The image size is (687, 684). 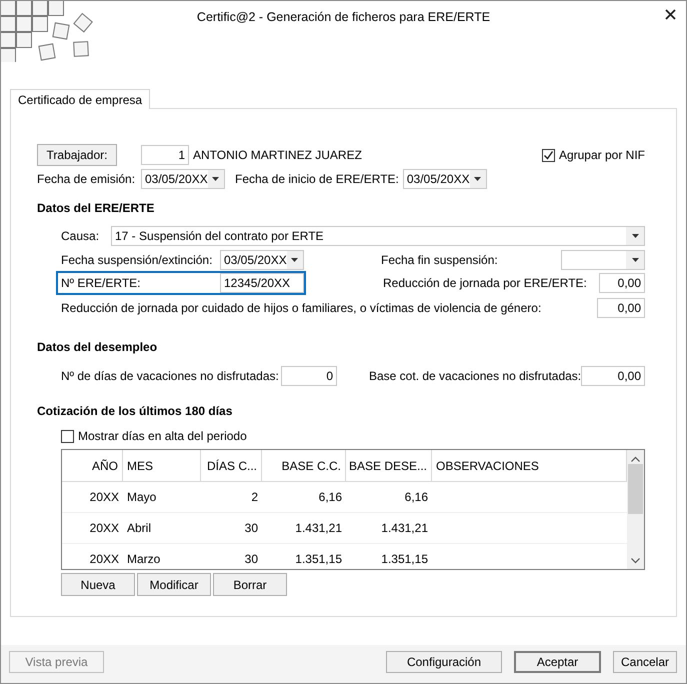 I want to click on table-button: Nueva, so click(x=98, y=584).